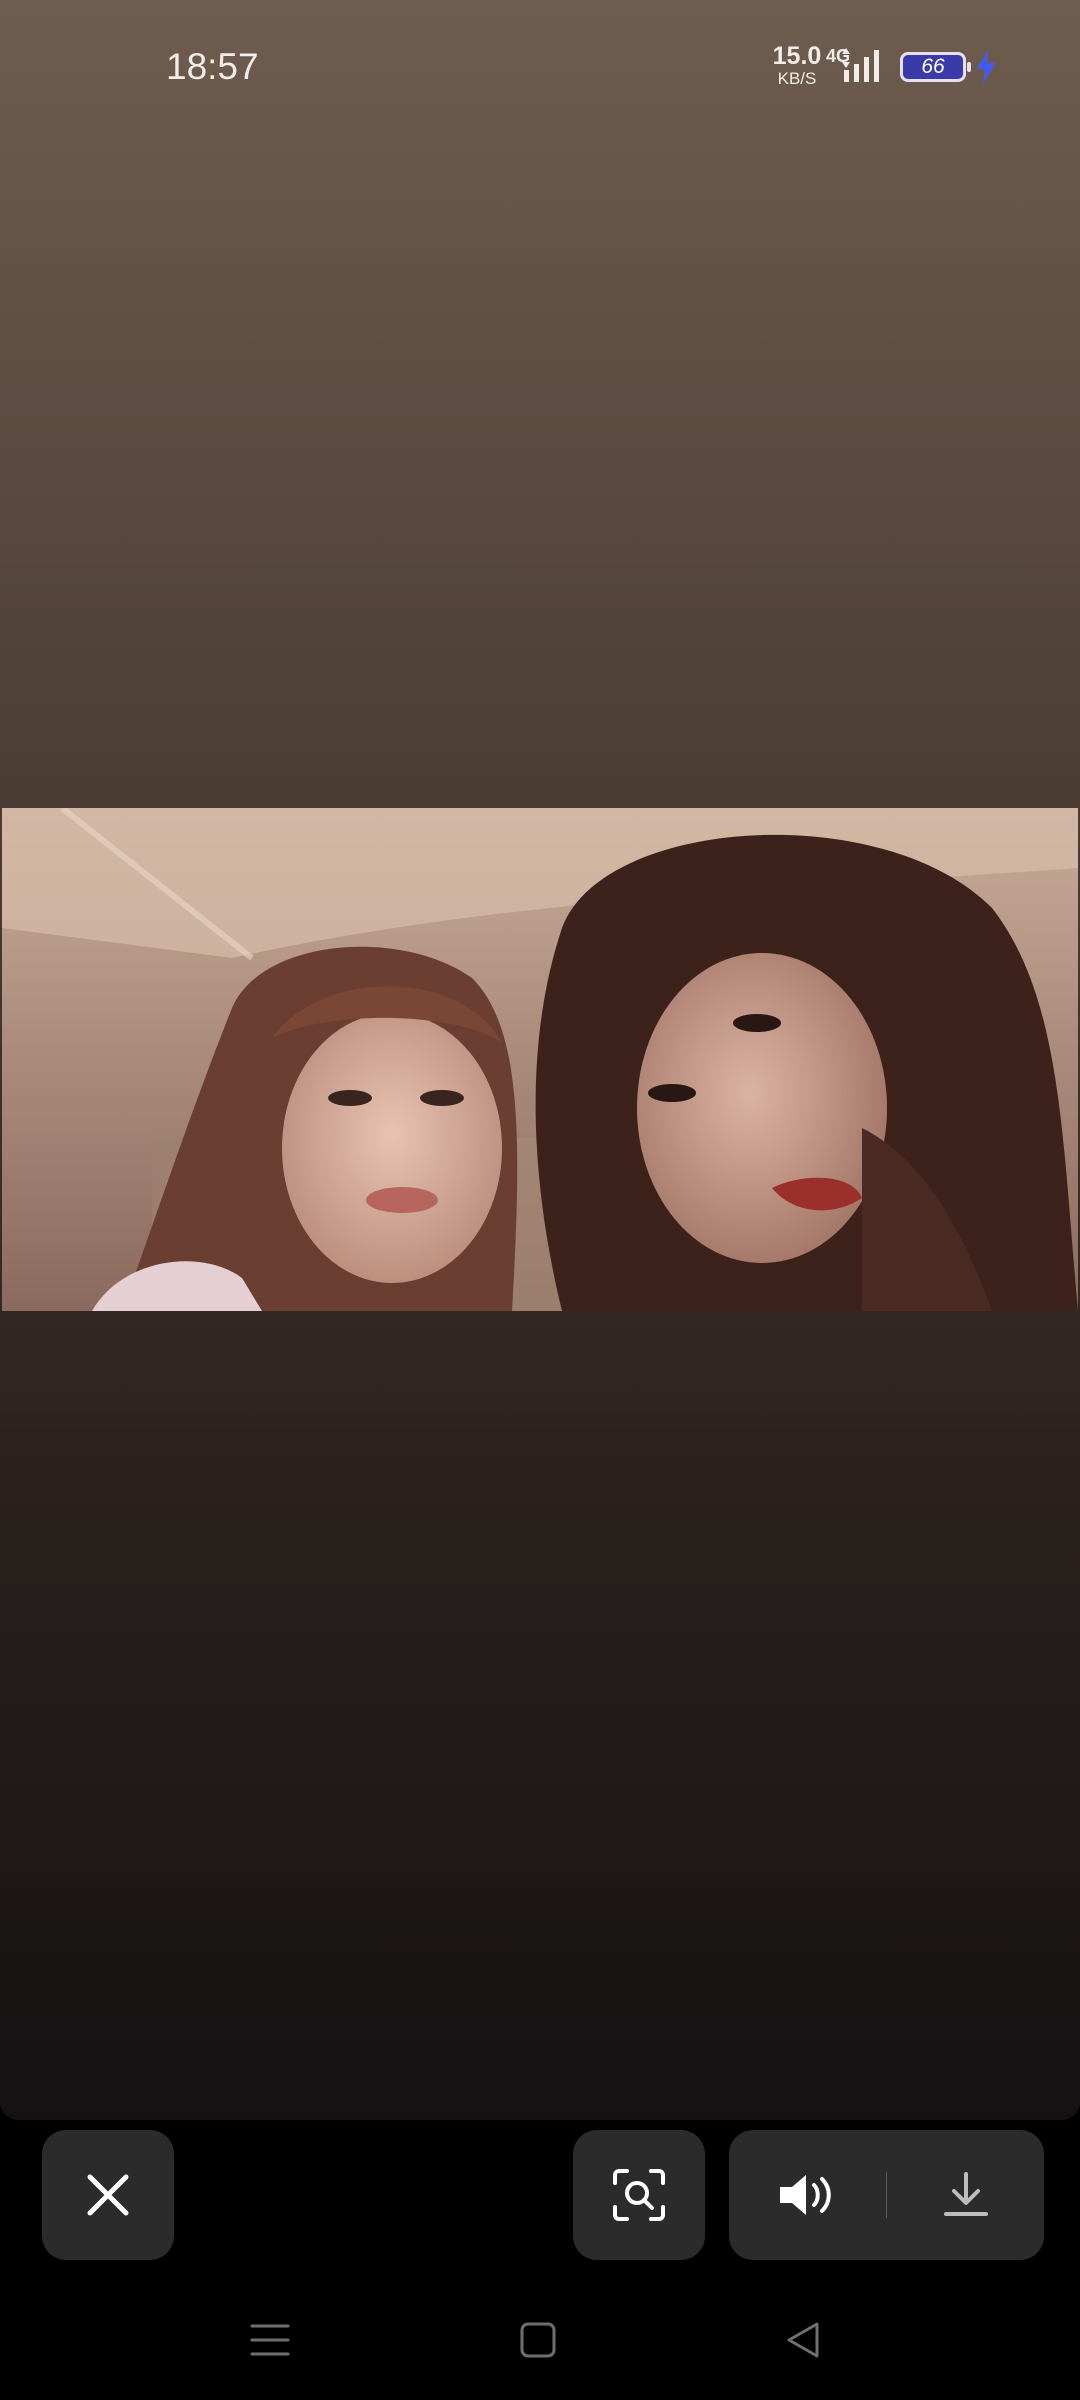 Image resolution: width=1080 pixels, height=2400 pixels. Describe the element at coordinates (797, 56) in the screenshot. I see `network-speed-value: 15.0` at that location.